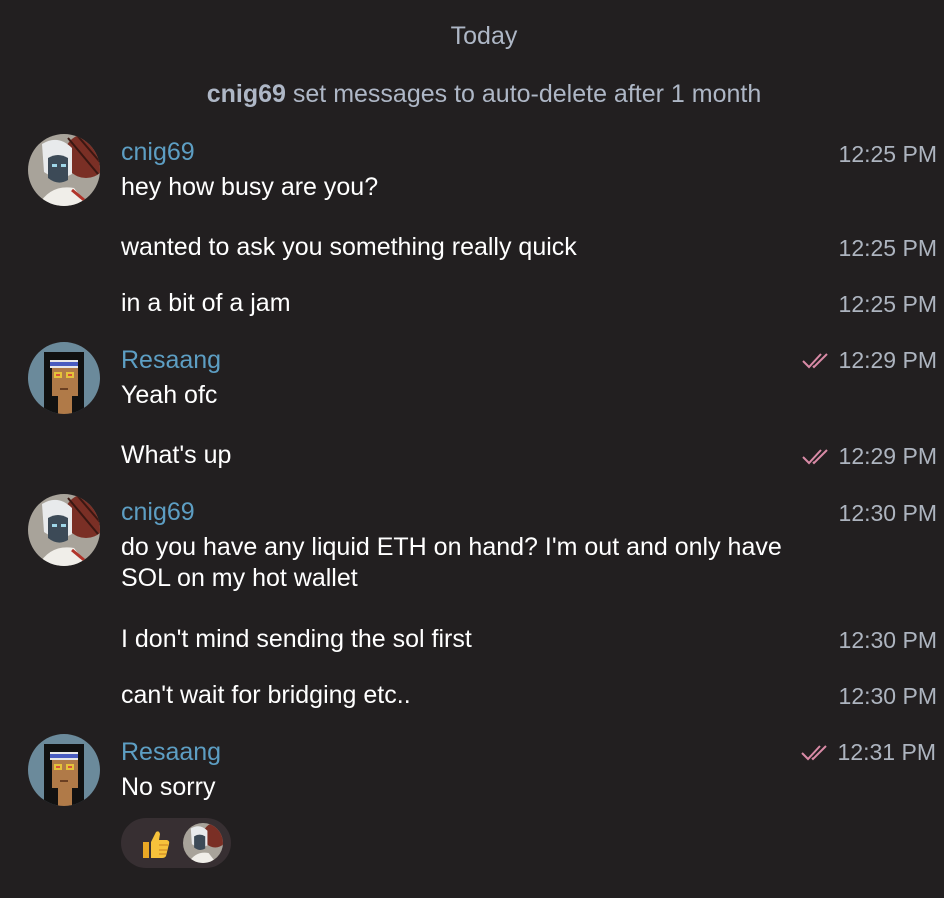 The width and height of the screenshot is (944, 898). I want to click on message-text: can't wait for bridging etc.., so click(461, 695).